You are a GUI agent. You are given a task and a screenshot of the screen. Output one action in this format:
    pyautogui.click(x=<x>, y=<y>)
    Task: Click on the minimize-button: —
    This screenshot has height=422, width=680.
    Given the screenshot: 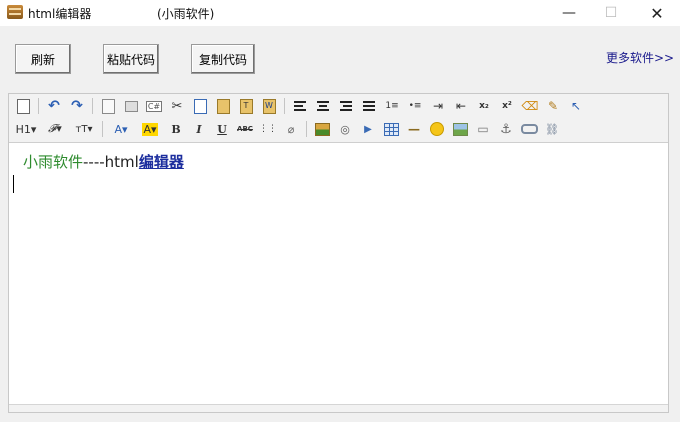 What is the action you would take?
    pyautogui.click(x=569, y=13)
    